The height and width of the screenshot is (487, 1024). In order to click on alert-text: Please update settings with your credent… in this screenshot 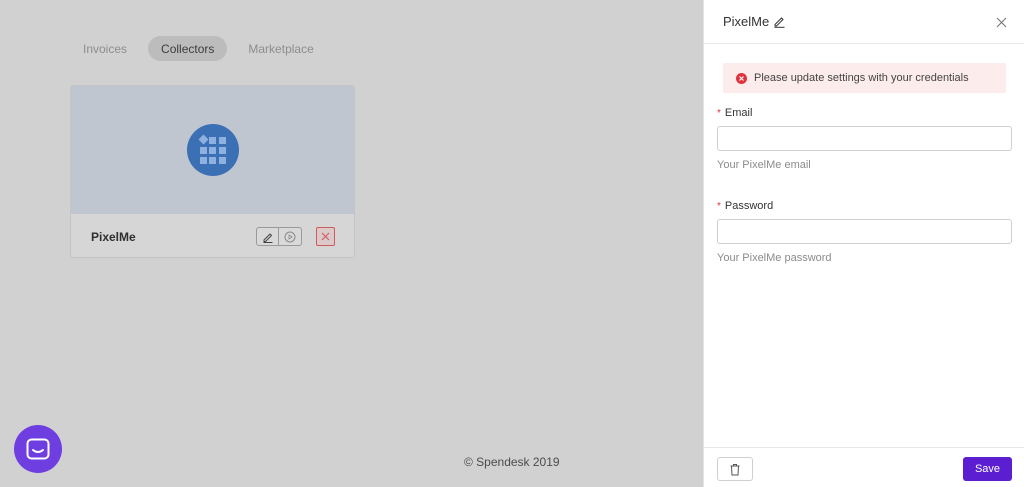, I will do `click(861, 78)`.